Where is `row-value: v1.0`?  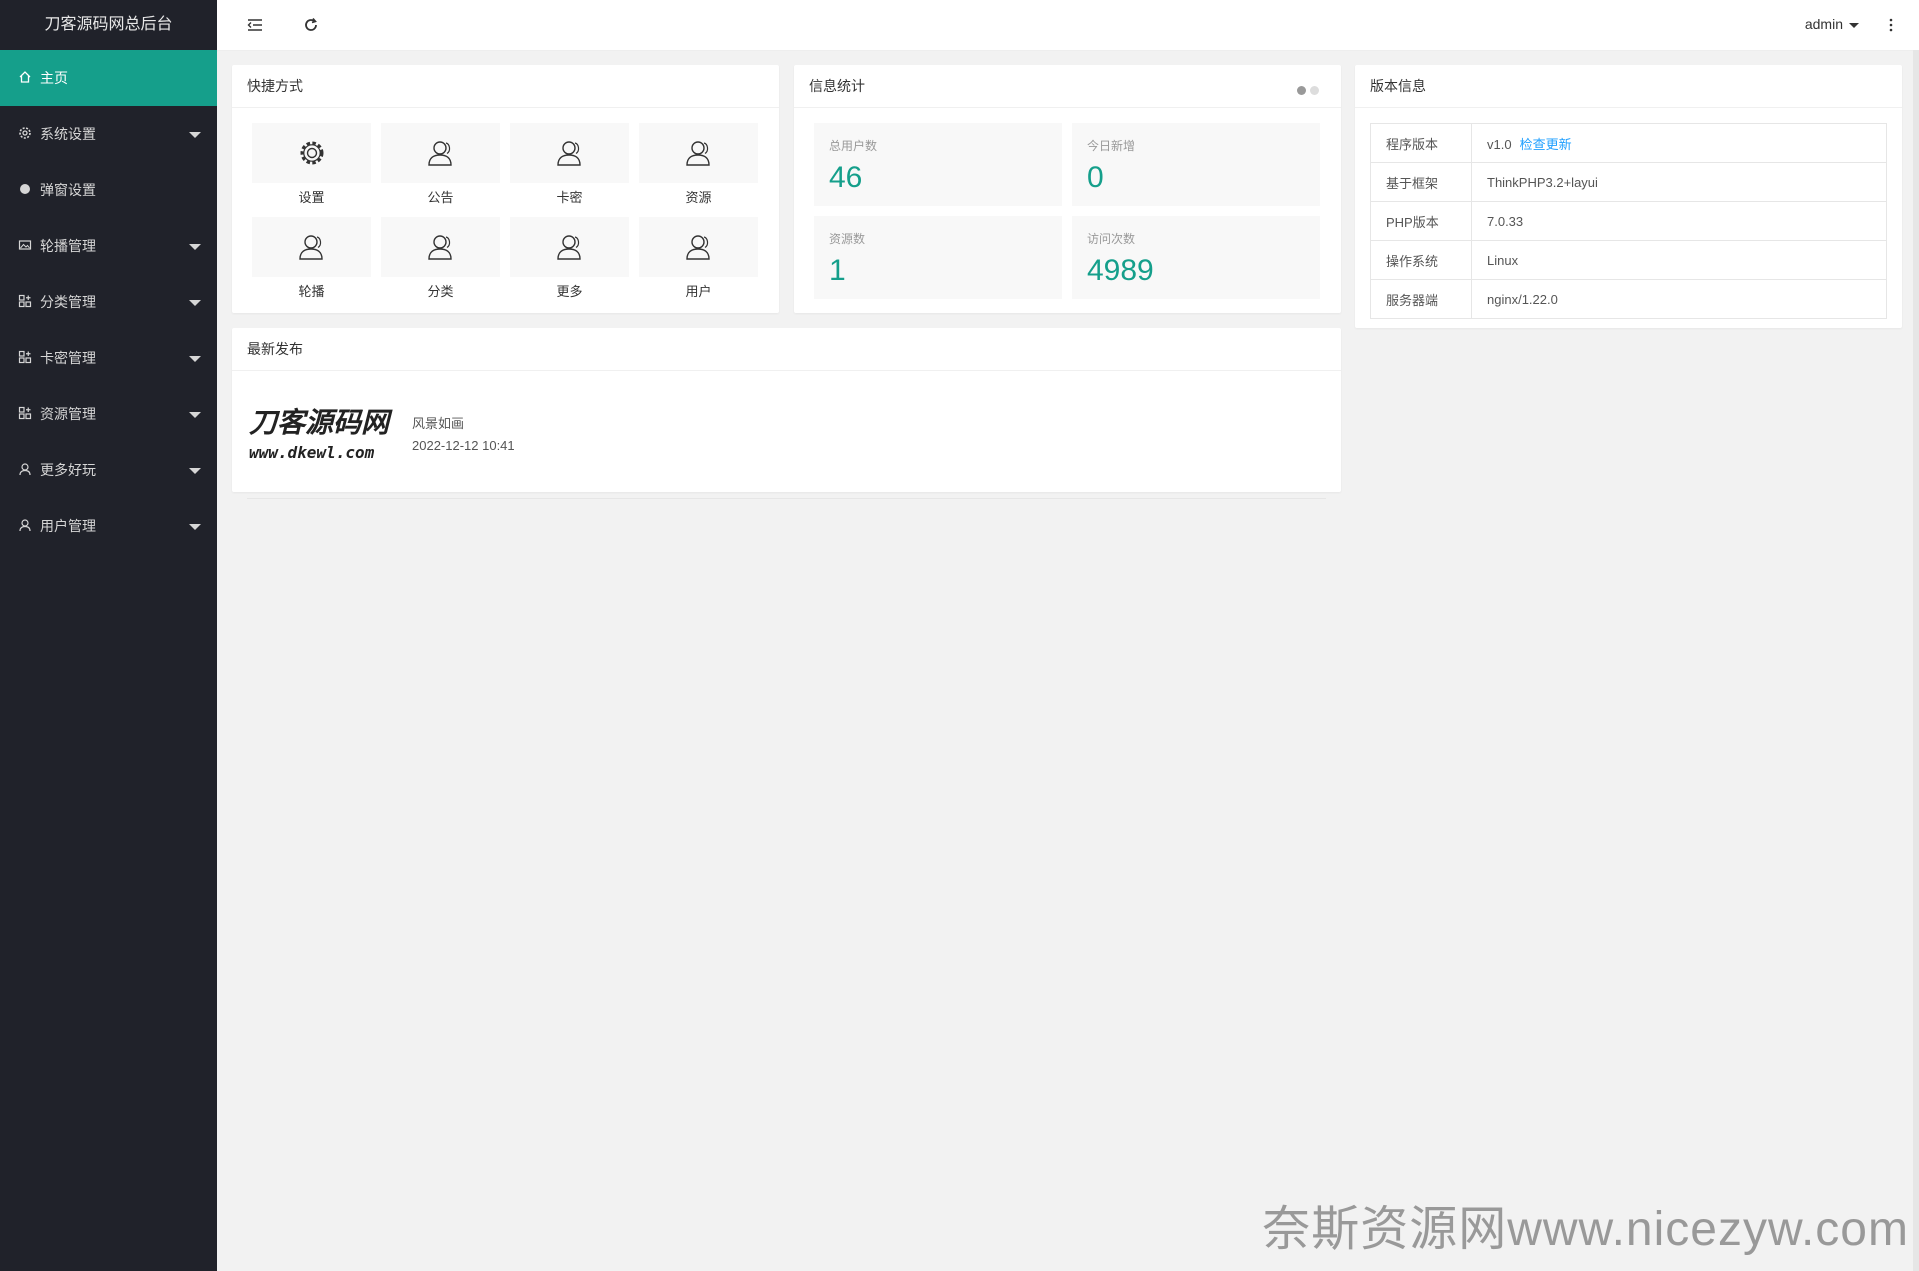
row-value: v1.0 is located at coordinates (1499, 144).